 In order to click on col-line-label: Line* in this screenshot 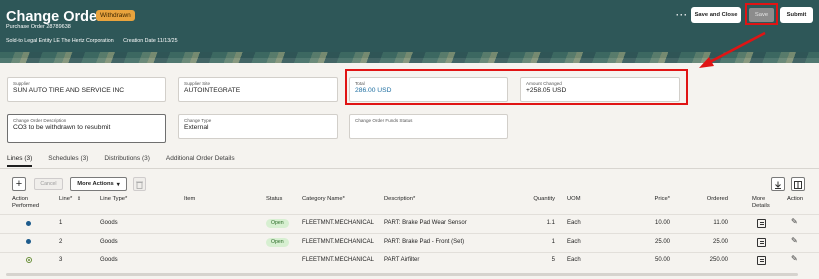, I will do `click(66, 199)`.